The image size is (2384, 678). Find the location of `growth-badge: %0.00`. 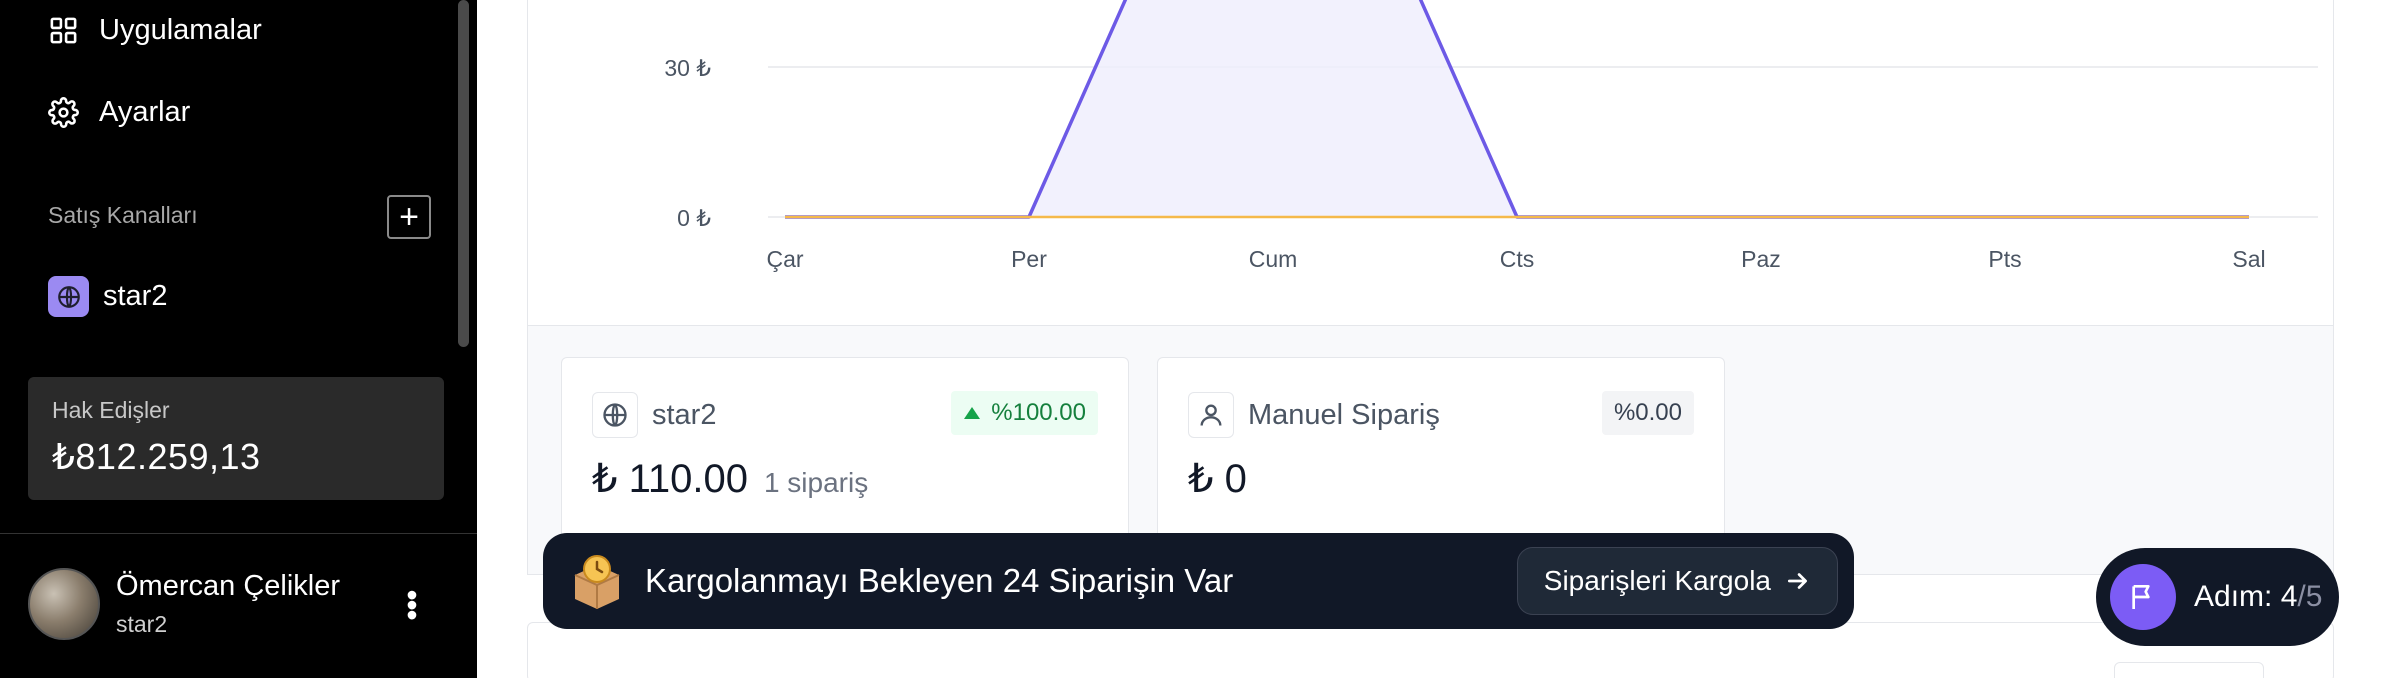

growth-badge: %0.00 is located at coordinates (1647, 413).